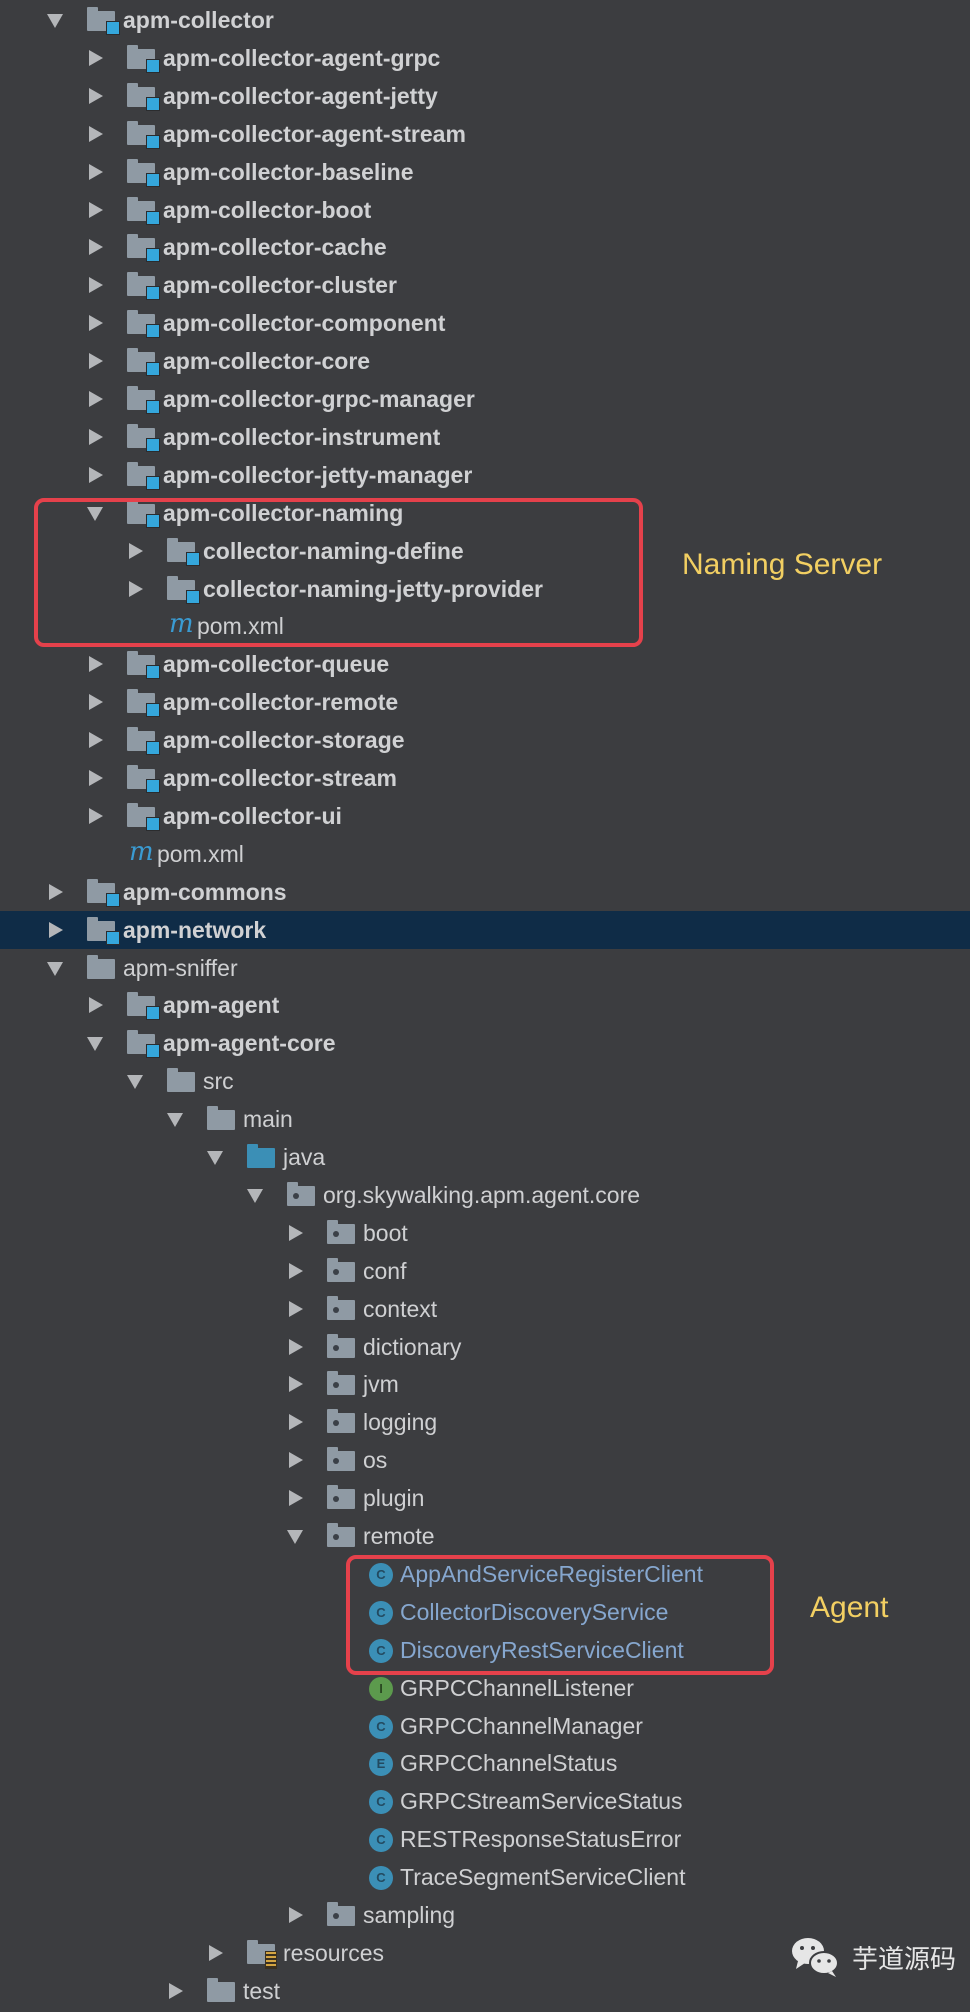 This screenshot has height=2012, width=970. I want to click on tree-row: apm-collector, so click(485, 20).